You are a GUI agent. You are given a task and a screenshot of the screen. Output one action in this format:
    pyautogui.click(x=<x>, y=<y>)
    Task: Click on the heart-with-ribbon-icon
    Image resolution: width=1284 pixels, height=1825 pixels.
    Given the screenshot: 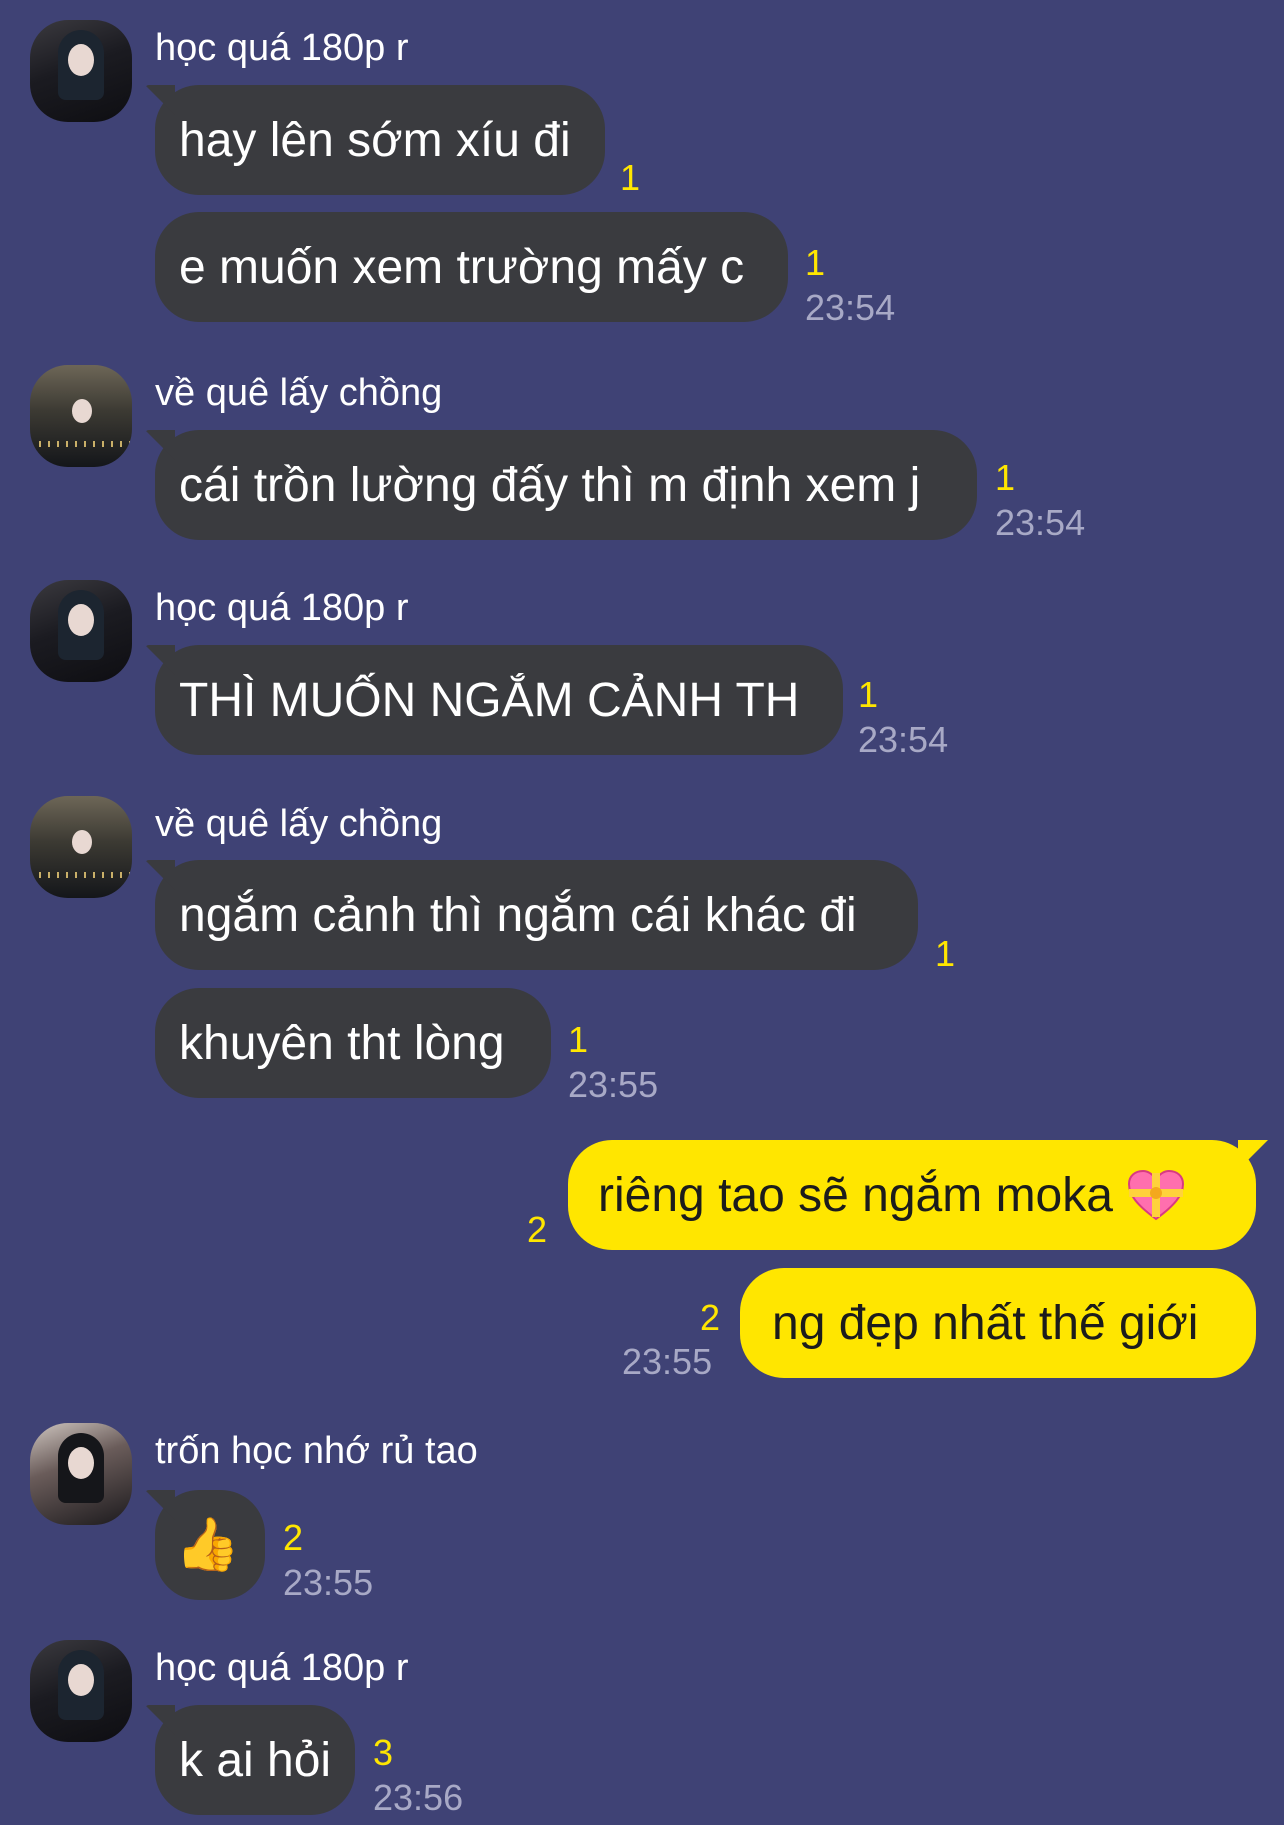 What is the action you would take?
    pyautogui.click(x=1156, y=1195)
    